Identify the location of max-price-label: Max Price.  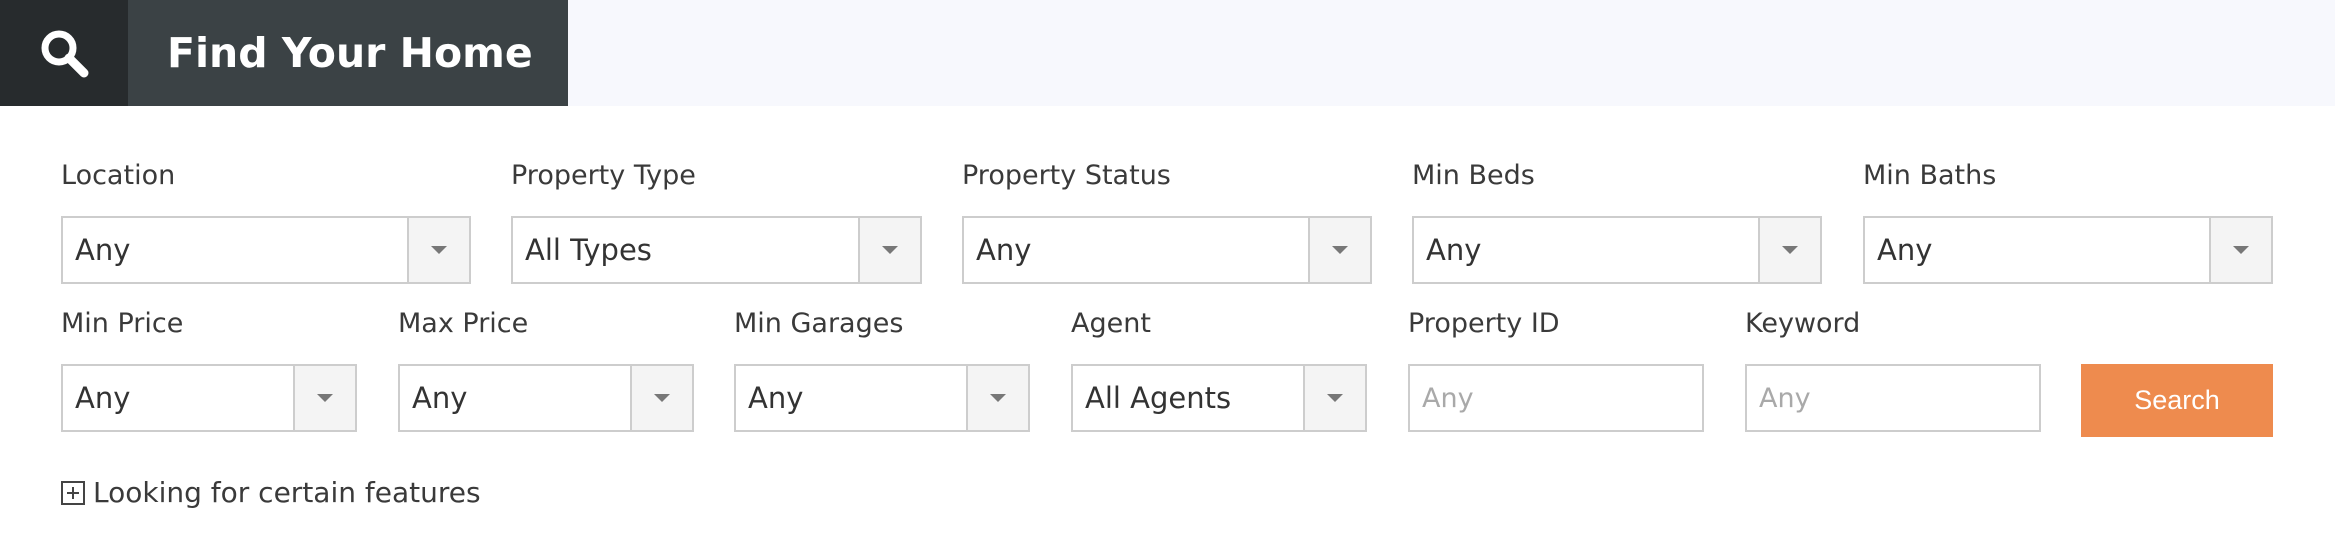
(463, 323).